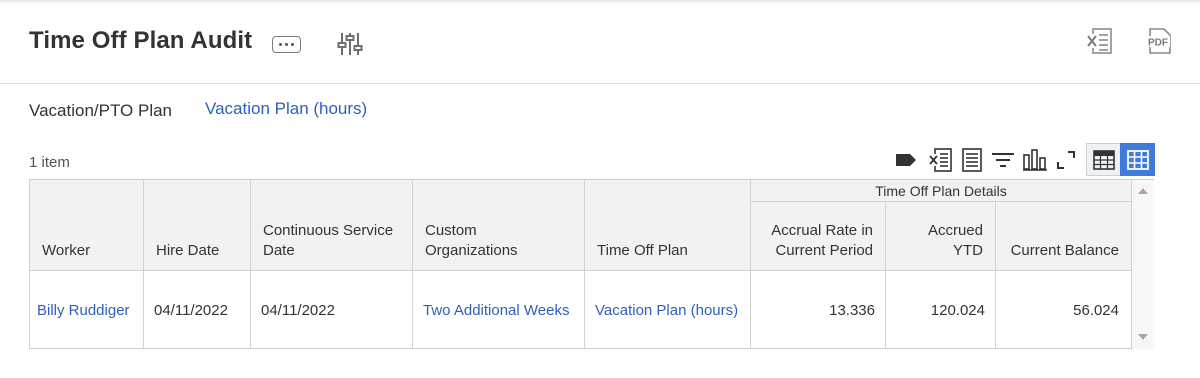 Image resolution: width=1200 pixels, height=378 pixels. I want to click on table-view-icon, so click(1103, 159).